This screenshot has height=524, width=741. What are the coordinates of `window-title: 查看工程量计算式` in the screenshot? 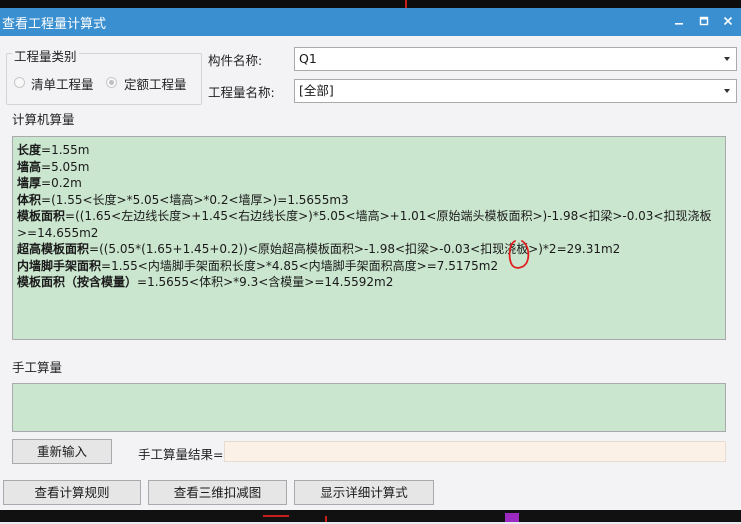 It's located at (54, 24).